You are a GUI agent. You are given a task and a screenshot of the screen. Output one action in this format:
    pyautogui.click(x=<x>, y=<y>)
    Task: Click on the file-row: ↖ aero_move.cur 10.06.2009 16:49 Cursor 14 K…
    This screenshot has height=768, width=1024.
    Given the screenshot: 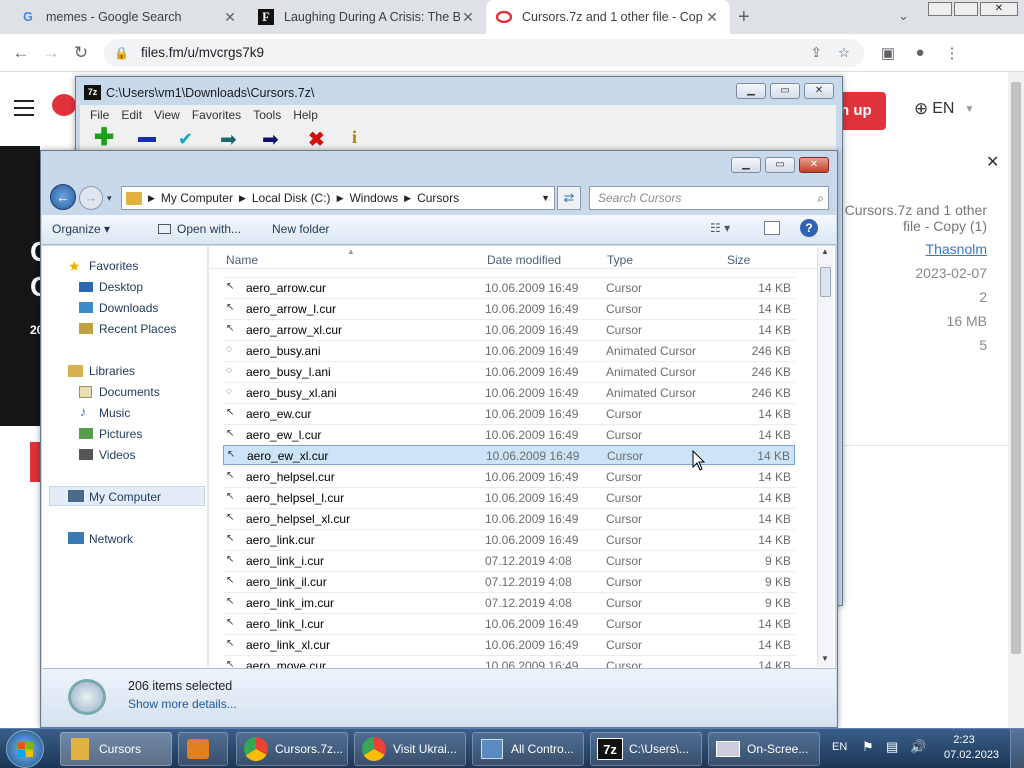 What is the action you would take?
    pyautogui.click(x=509, y=661)
    